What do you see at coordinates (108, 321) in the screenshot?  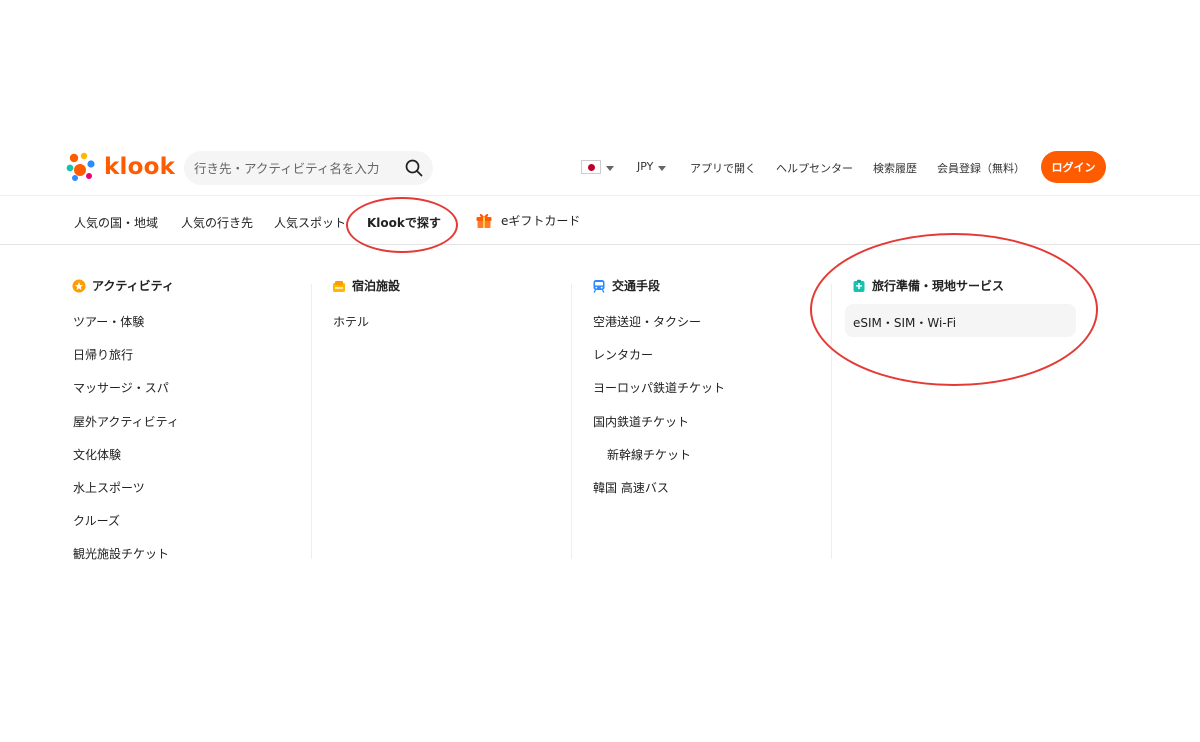 I see `menu-item-tours: ツアー・体験` at bounding box center [108, 321].